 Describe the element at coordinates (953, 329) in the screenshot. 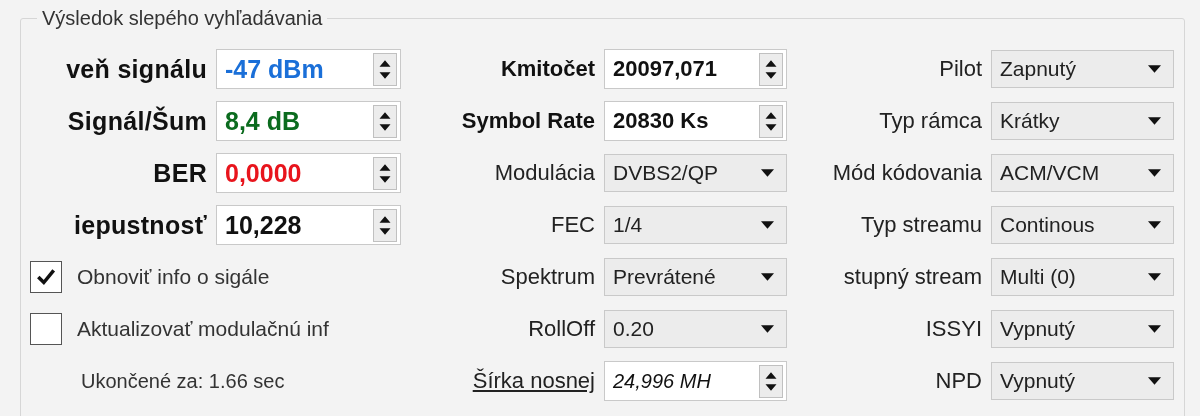

I see `field-label: ISSYI` at that location.